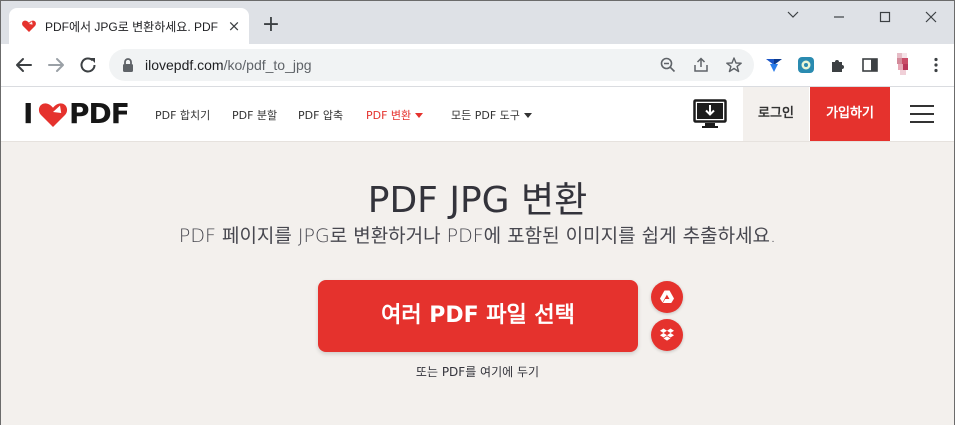 Image resolution: width=955 pixels, height=425 pixels. Describe the element at coordinates (839, 17) in the screenshot. I see `window-minimize-icon` at that location.